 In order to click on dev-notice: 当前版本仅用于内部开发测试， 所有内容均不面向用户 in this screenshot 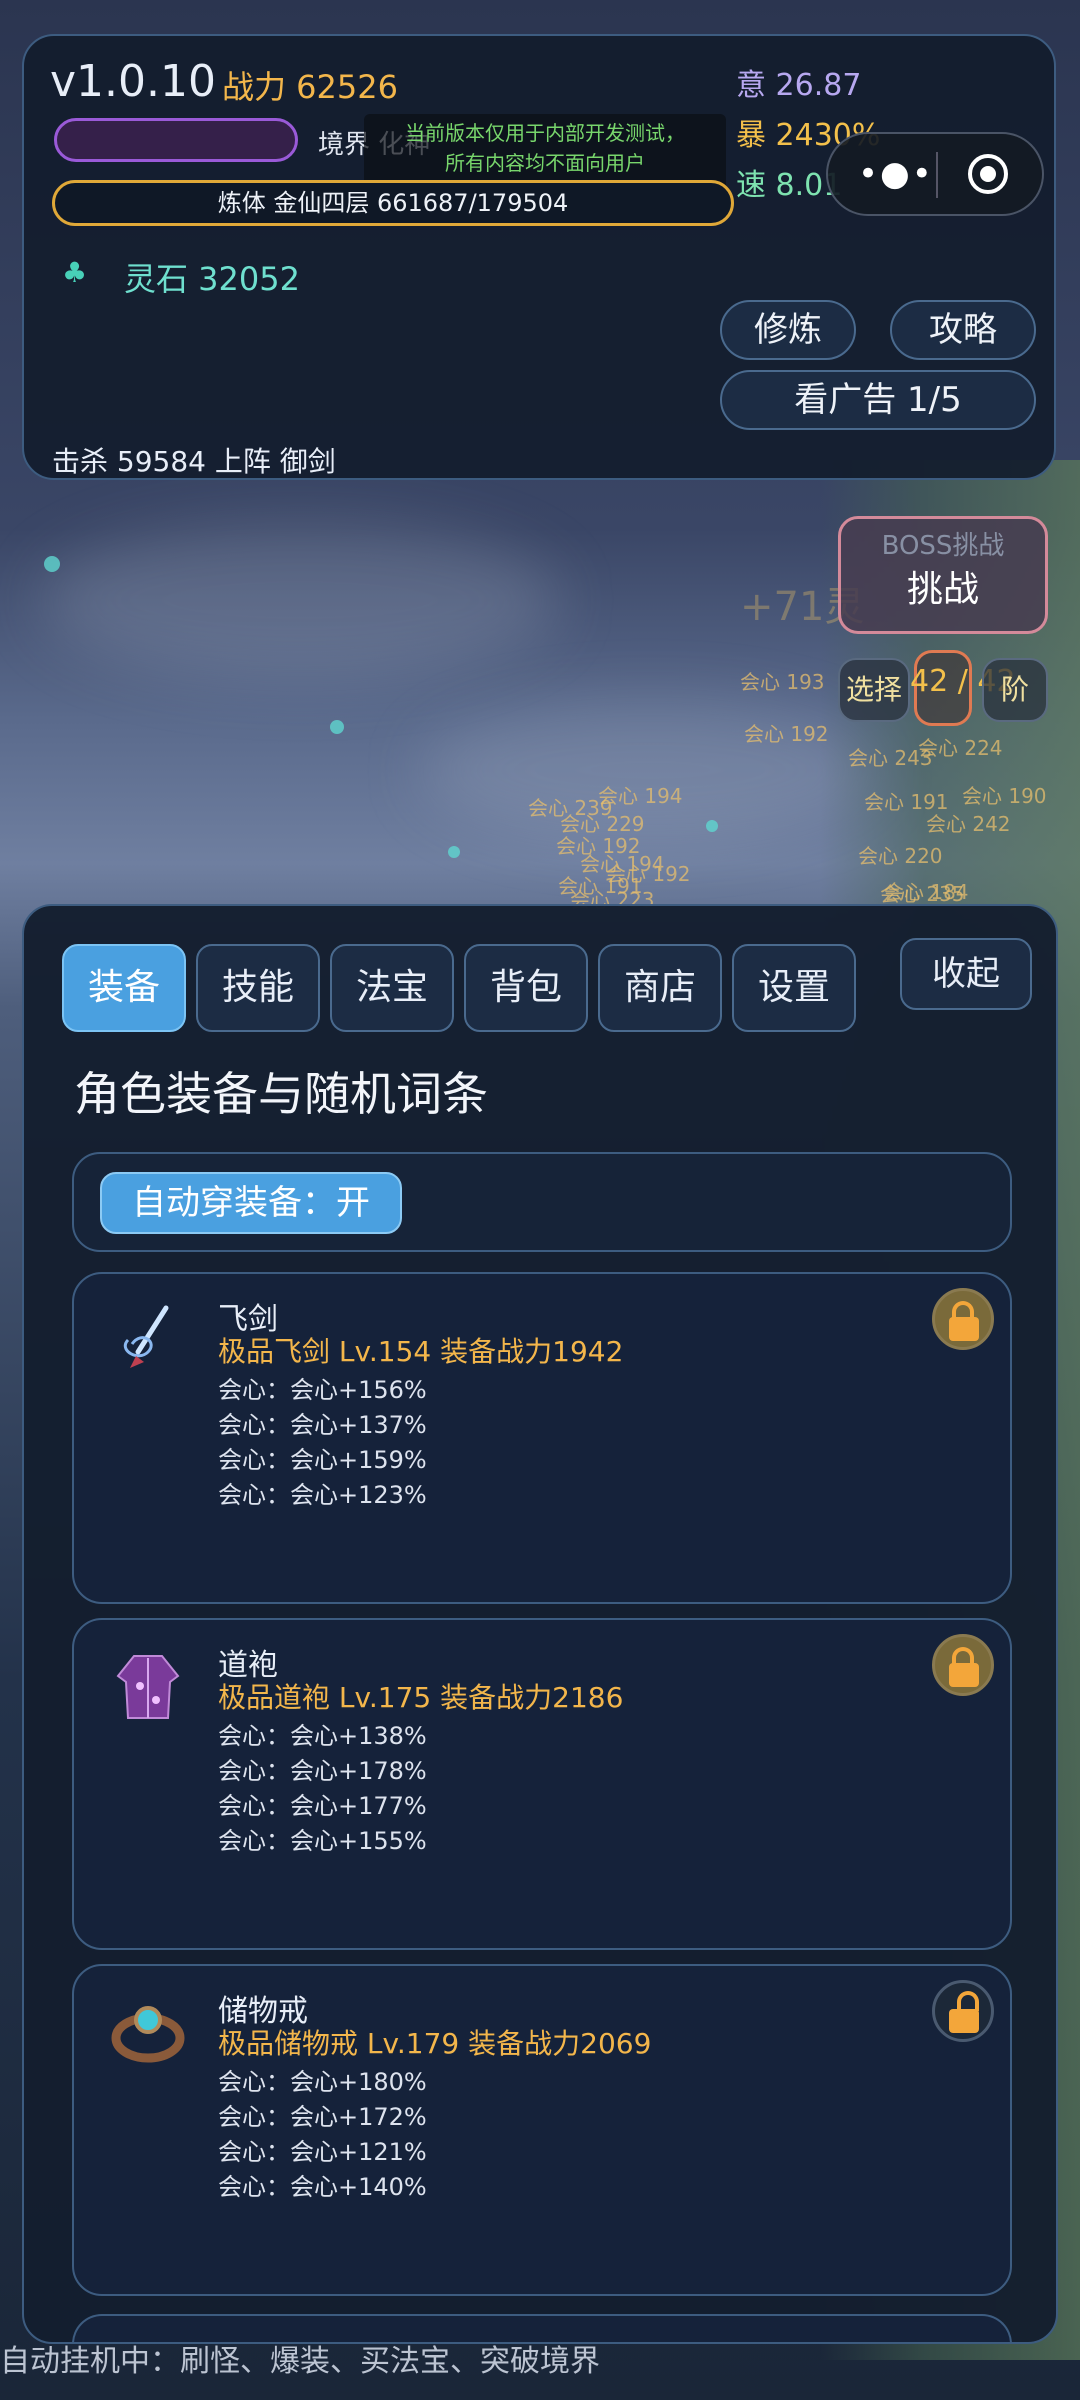, I will do `click(545, 152)`.